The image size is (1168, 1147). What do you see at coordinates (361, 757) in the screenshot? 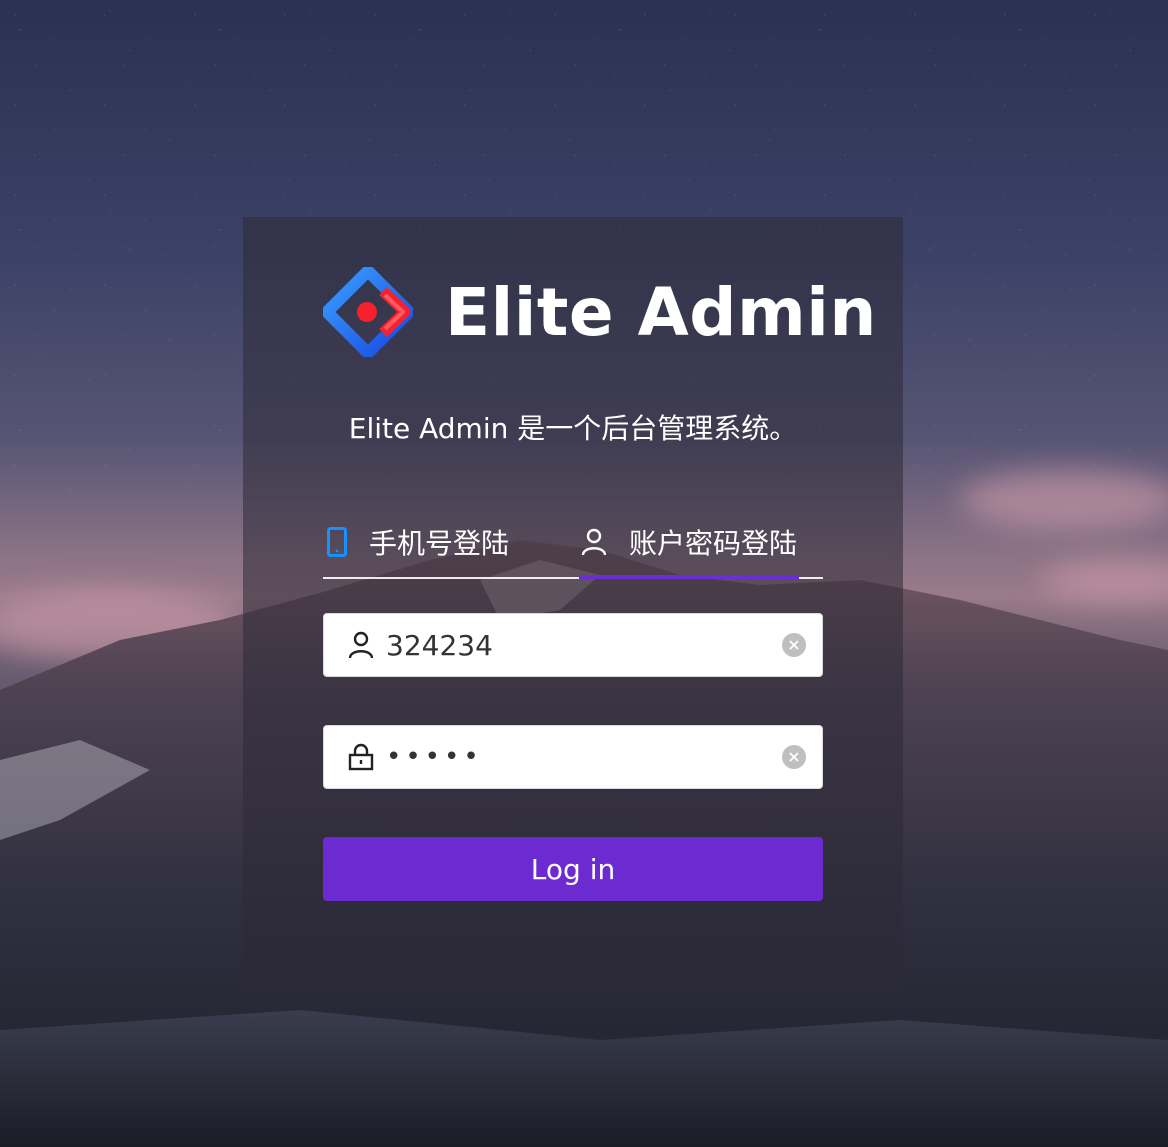
I see `lock-icon` at bounding box center [361, 757].